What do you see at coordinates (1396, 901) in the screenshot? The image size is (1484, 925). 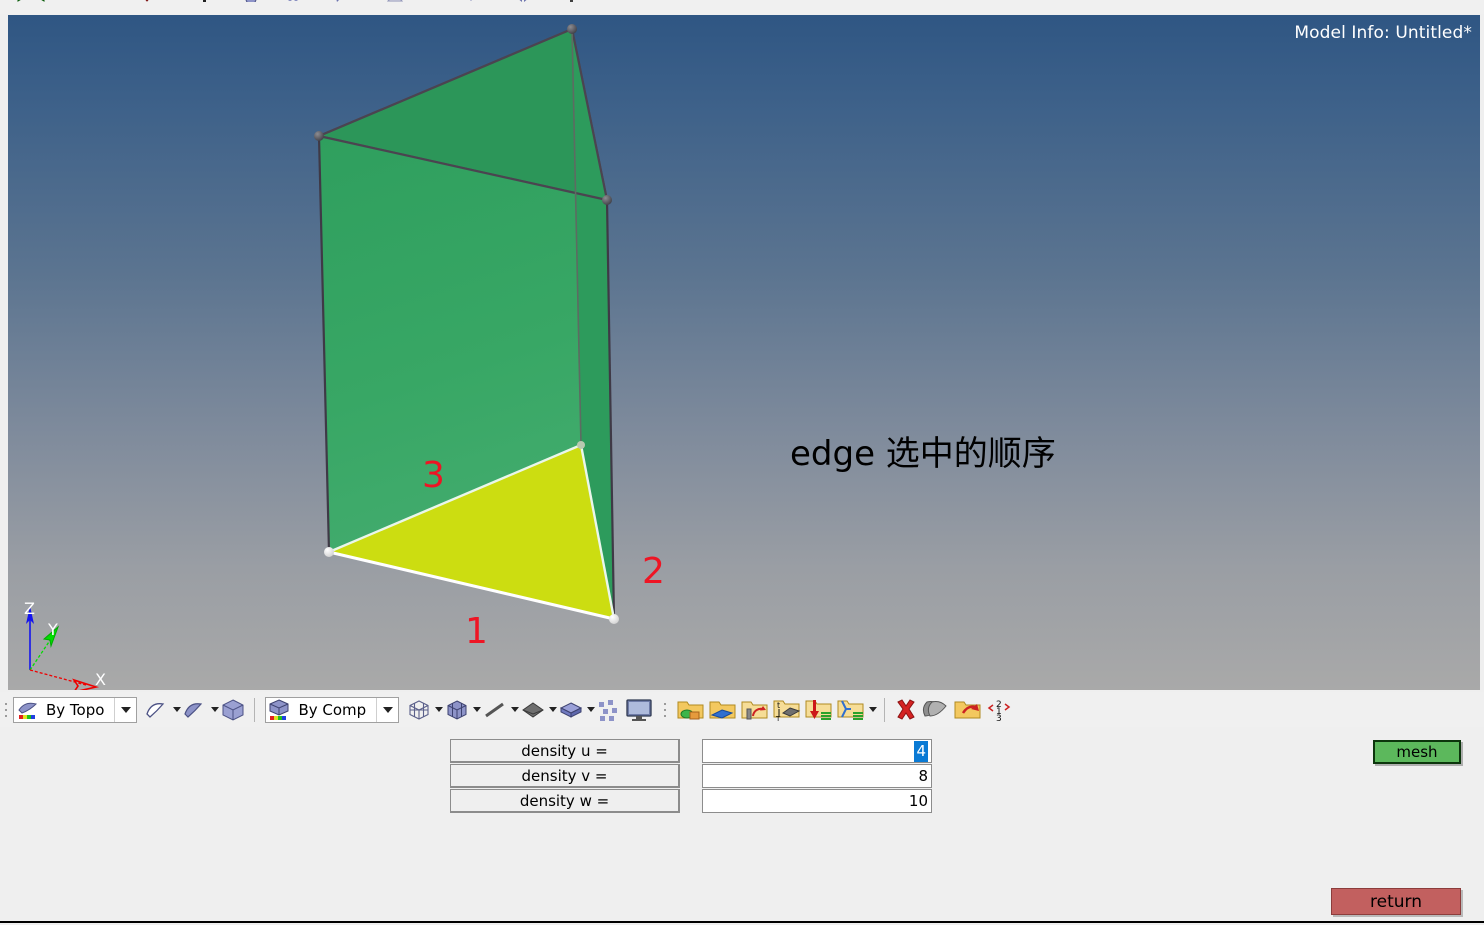 I see `return-button: return` at bounding box center [1396, 901].